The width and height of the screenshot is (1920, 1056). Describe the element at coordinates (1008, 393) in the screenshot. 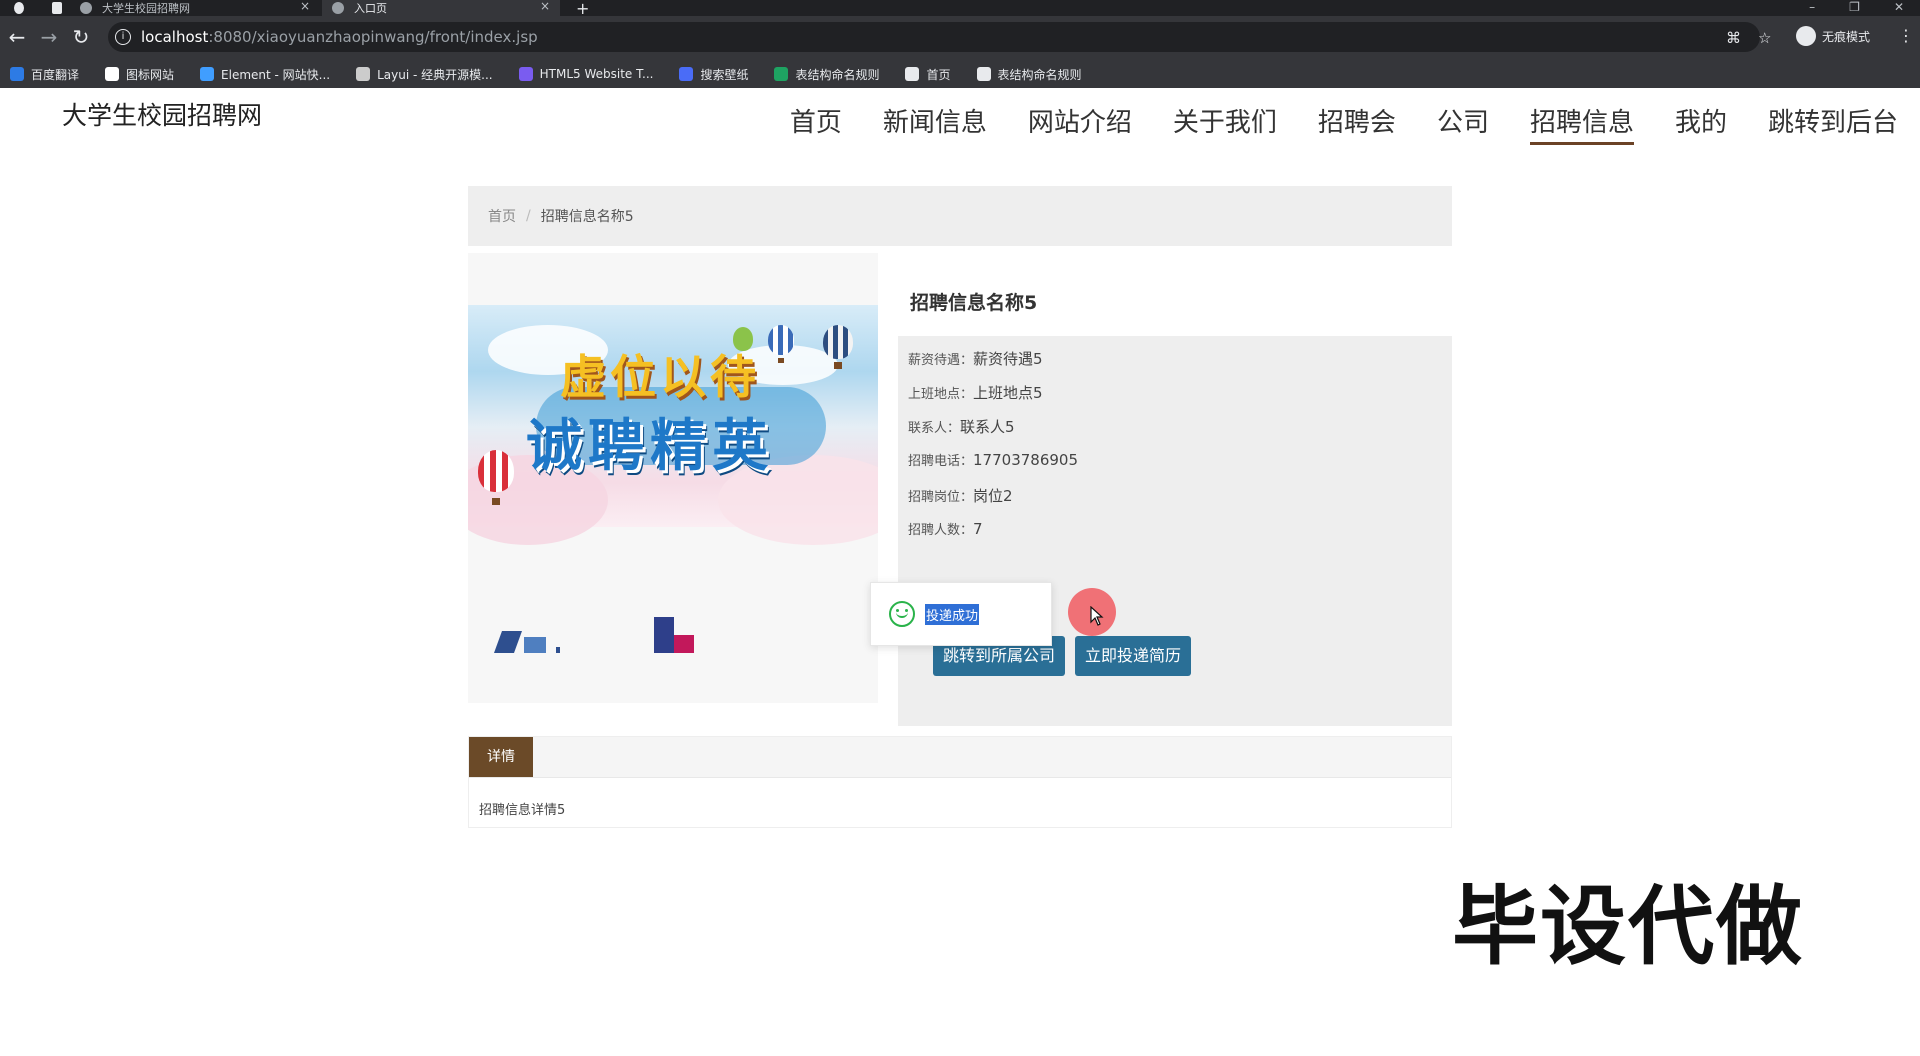

I see `field-value: 上班地点5` at that location.